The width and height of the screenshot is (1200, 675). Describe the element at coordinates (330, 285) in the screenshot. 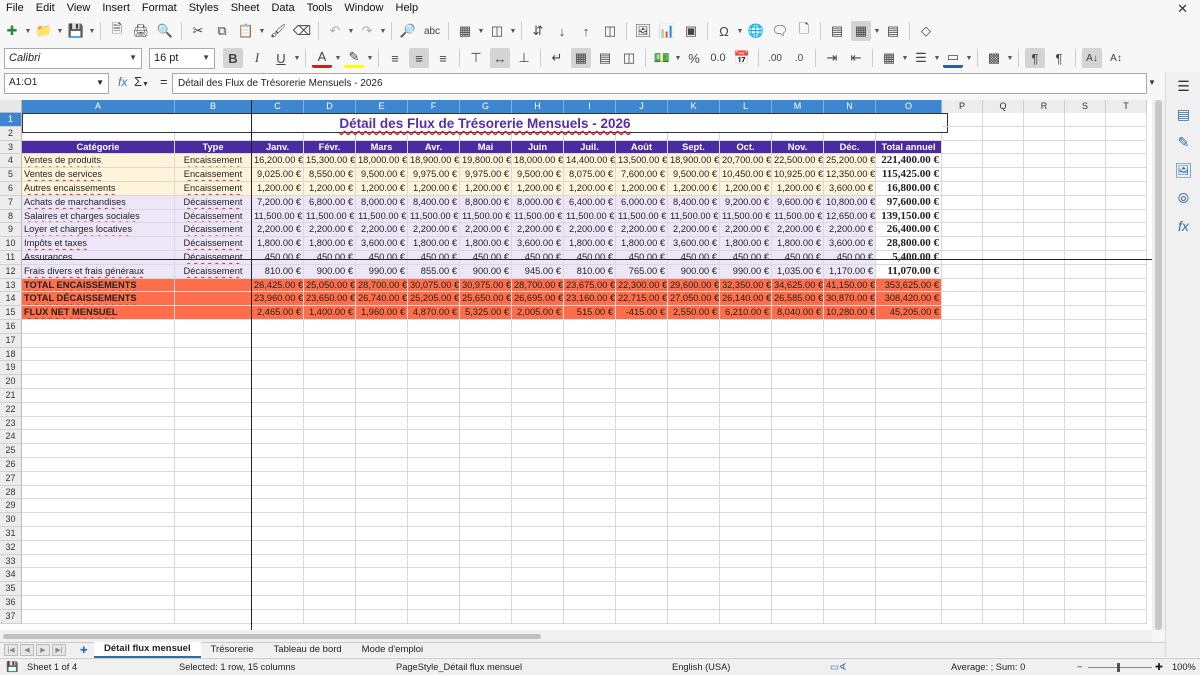

I see `total-value-cell: 25,050.00 €` at that location.